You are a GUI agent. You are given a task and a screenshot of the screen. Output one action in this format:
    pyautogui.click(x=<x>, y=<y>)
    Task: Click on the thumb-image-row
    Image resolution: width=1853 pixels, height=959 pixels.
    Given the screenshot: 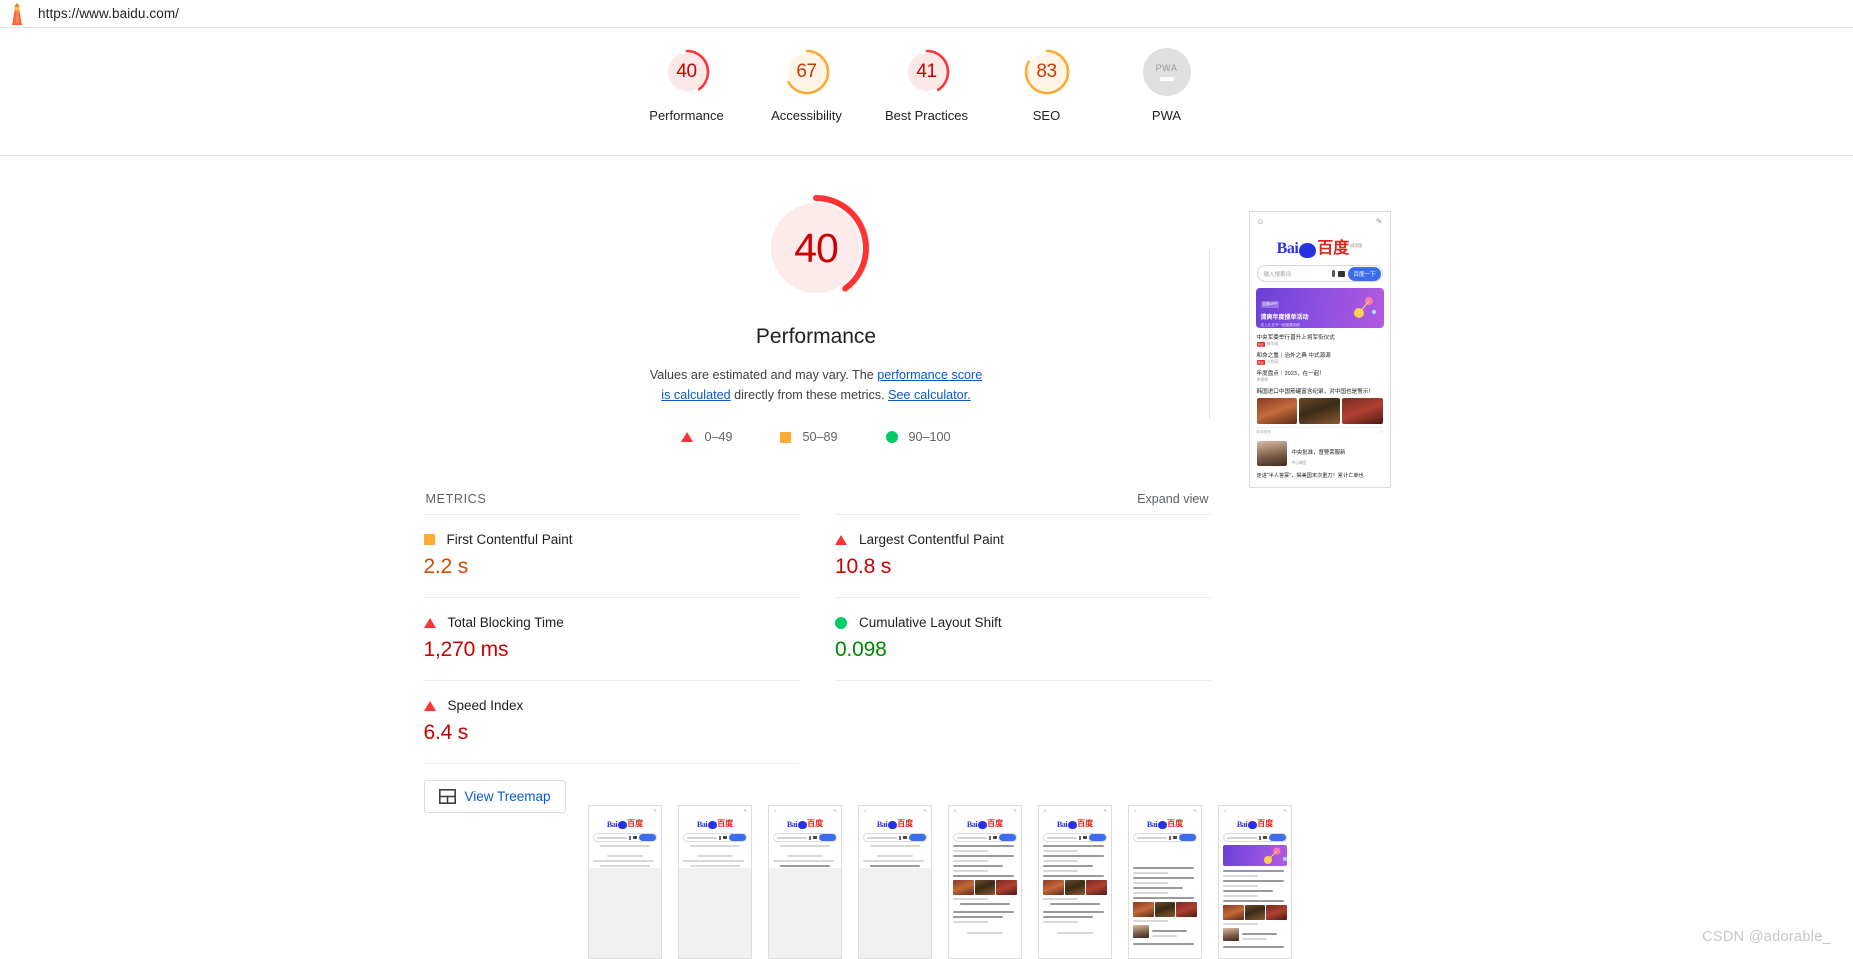 What is the action you would take?
    pyautogui.click(x=1319, y=411)
    